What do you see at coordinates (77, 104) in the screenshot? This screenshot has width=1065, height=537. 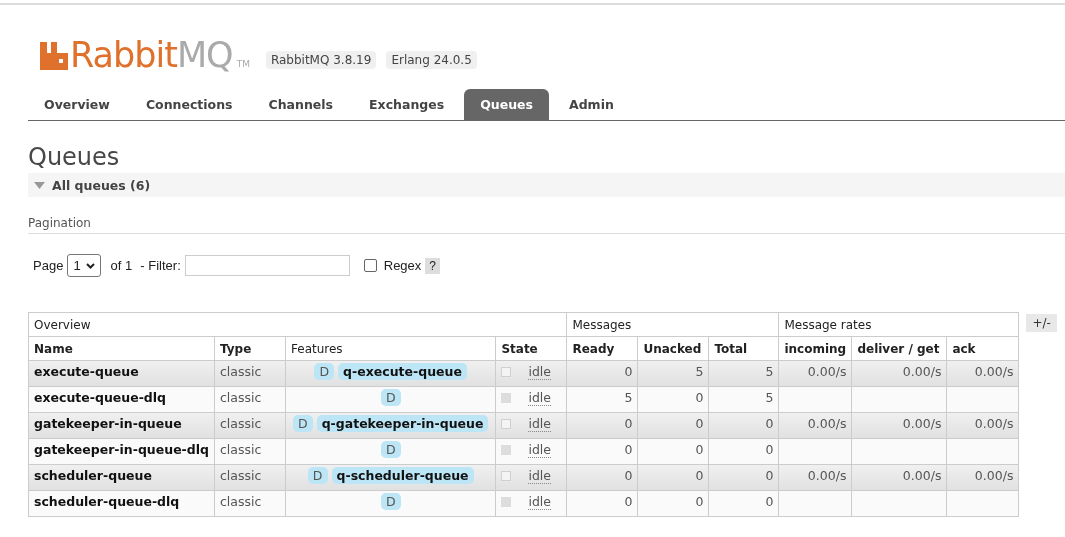 I see `nav-tab: Overview` at bounding box center [77, 104].